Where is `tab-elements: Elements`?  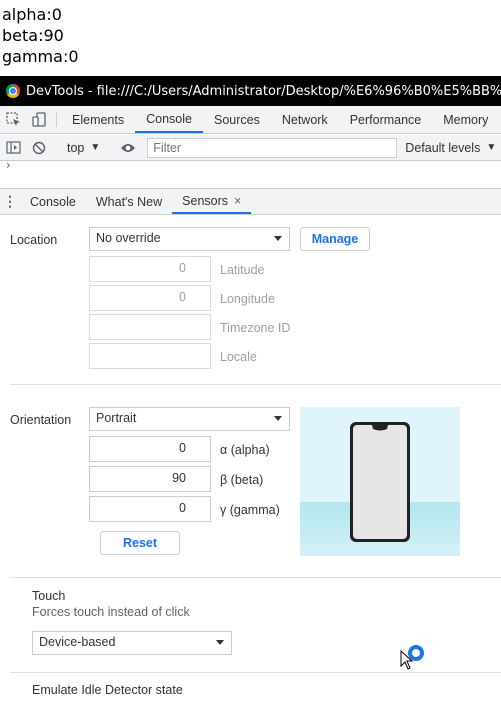 tab-elements: Elements is located at coordinates (98, 119).